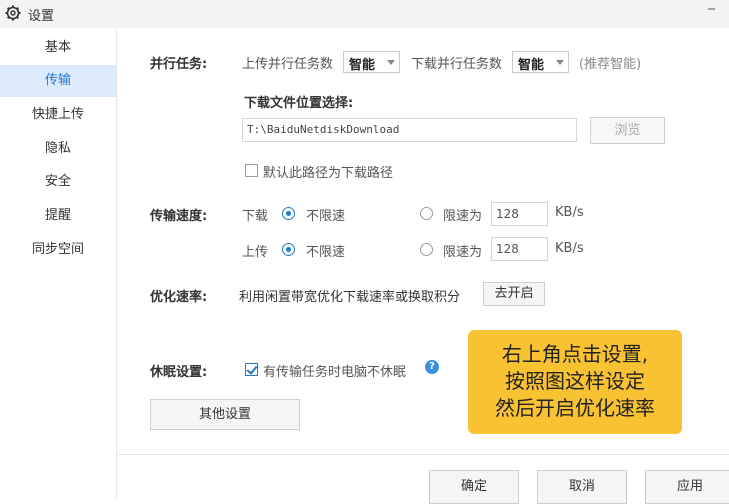 Image resolution: width=729 pixels, height=504 pixels. What do you see at coordinates (326, 216) in the screenshot?
I see `download-unlimited-label: 不限速` at bounding box center [326, 216].